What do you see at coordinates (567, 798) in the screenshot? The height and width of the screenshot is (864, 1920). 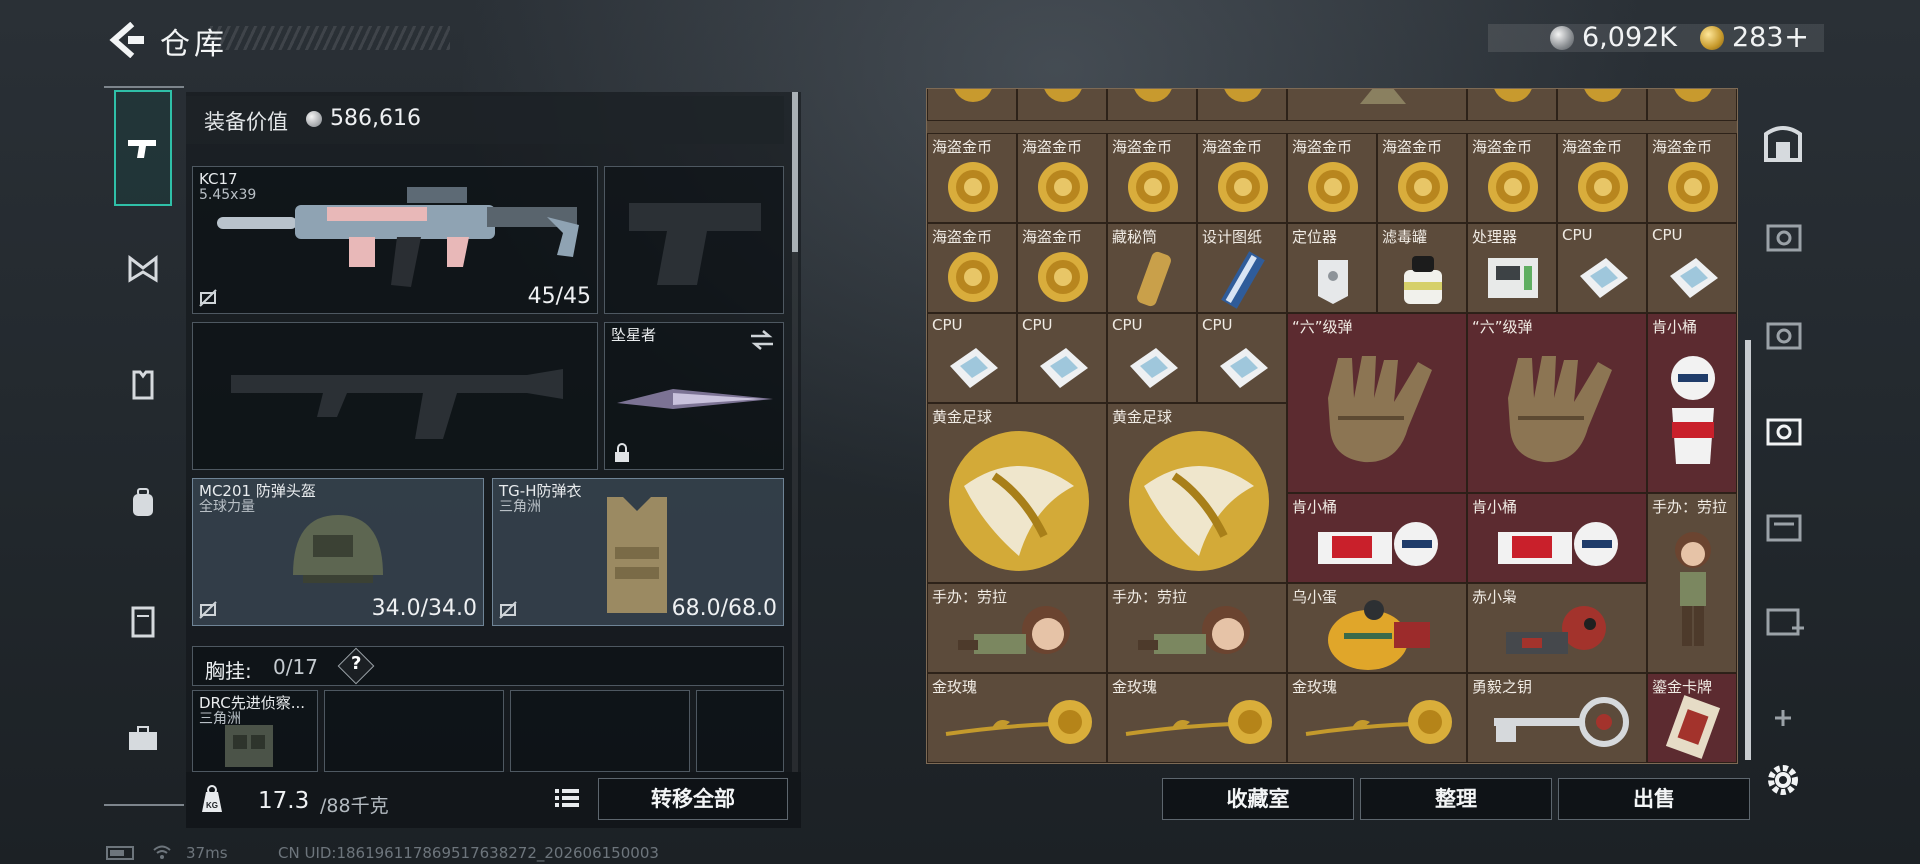 I see `list-icon` at bounding box center [567, 798].